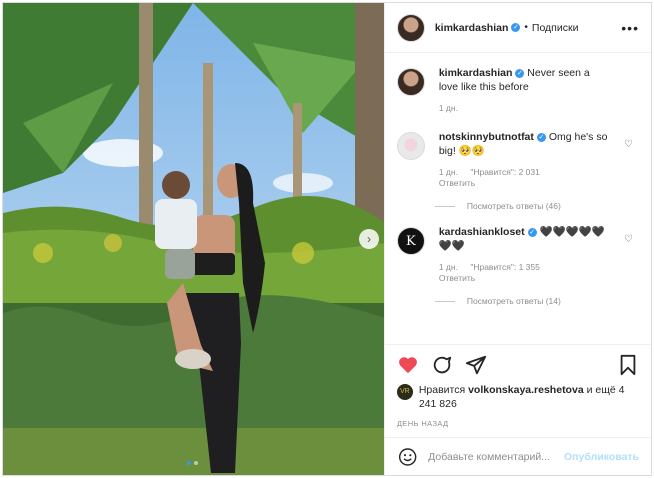 The image size is (654, 478). What do you see at coordinates (496, 456) in the screenshot?
I see `comment-input` at bounding box center [496, 456].